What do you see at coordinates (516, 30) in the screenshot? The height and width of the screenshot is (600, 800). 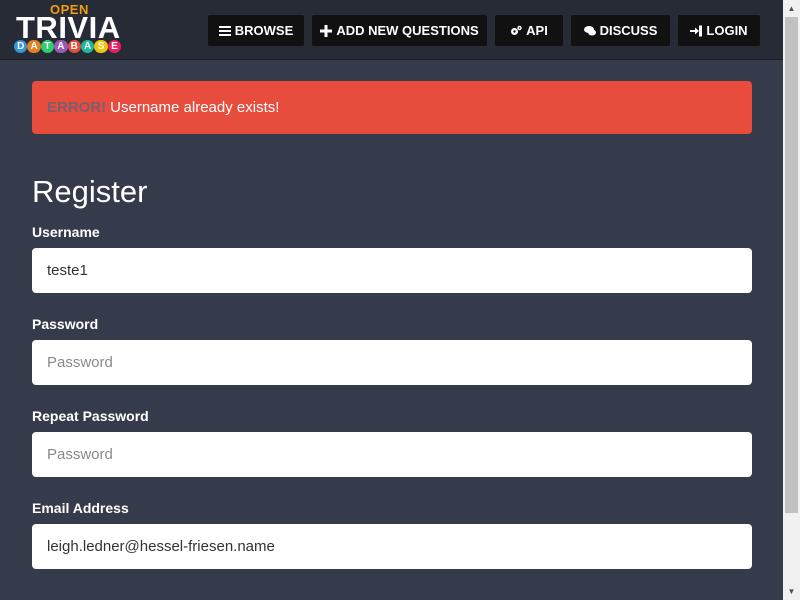 I see `gears-icon` at bounding box center [516, 30].